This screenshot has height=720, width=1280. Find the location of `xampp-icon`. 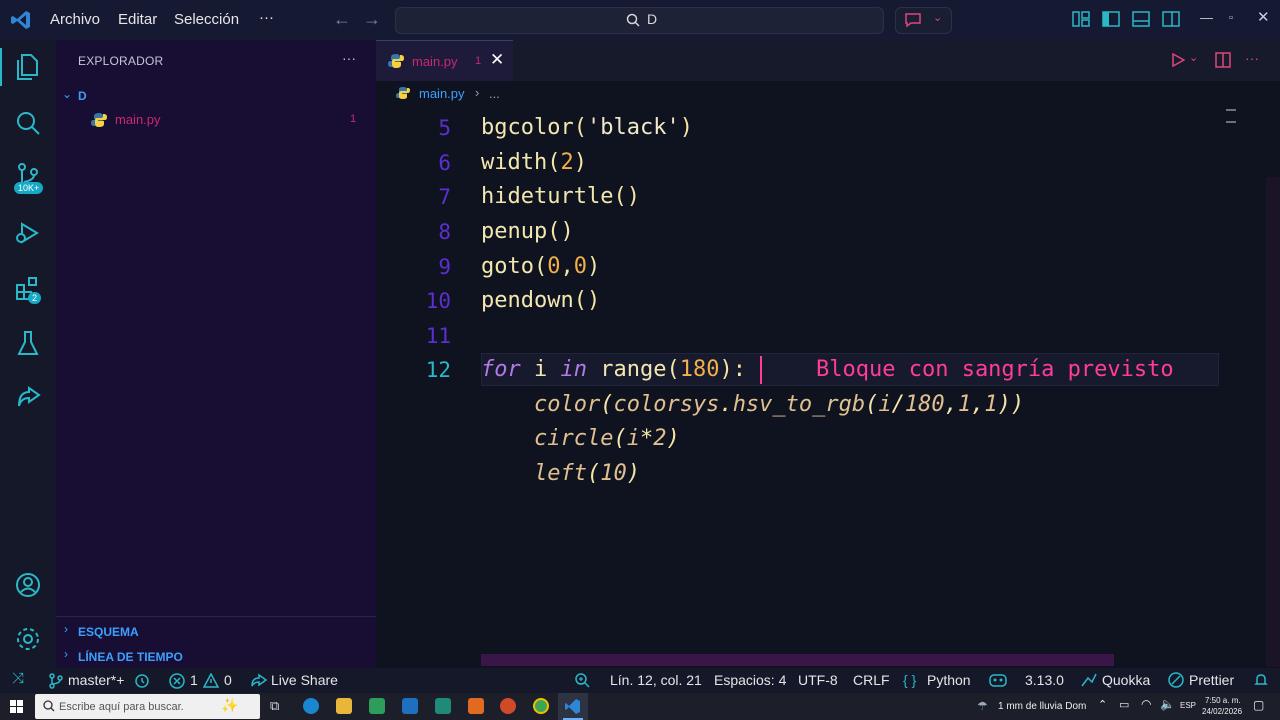

xampp-icon is located at coordinates (476, 706).